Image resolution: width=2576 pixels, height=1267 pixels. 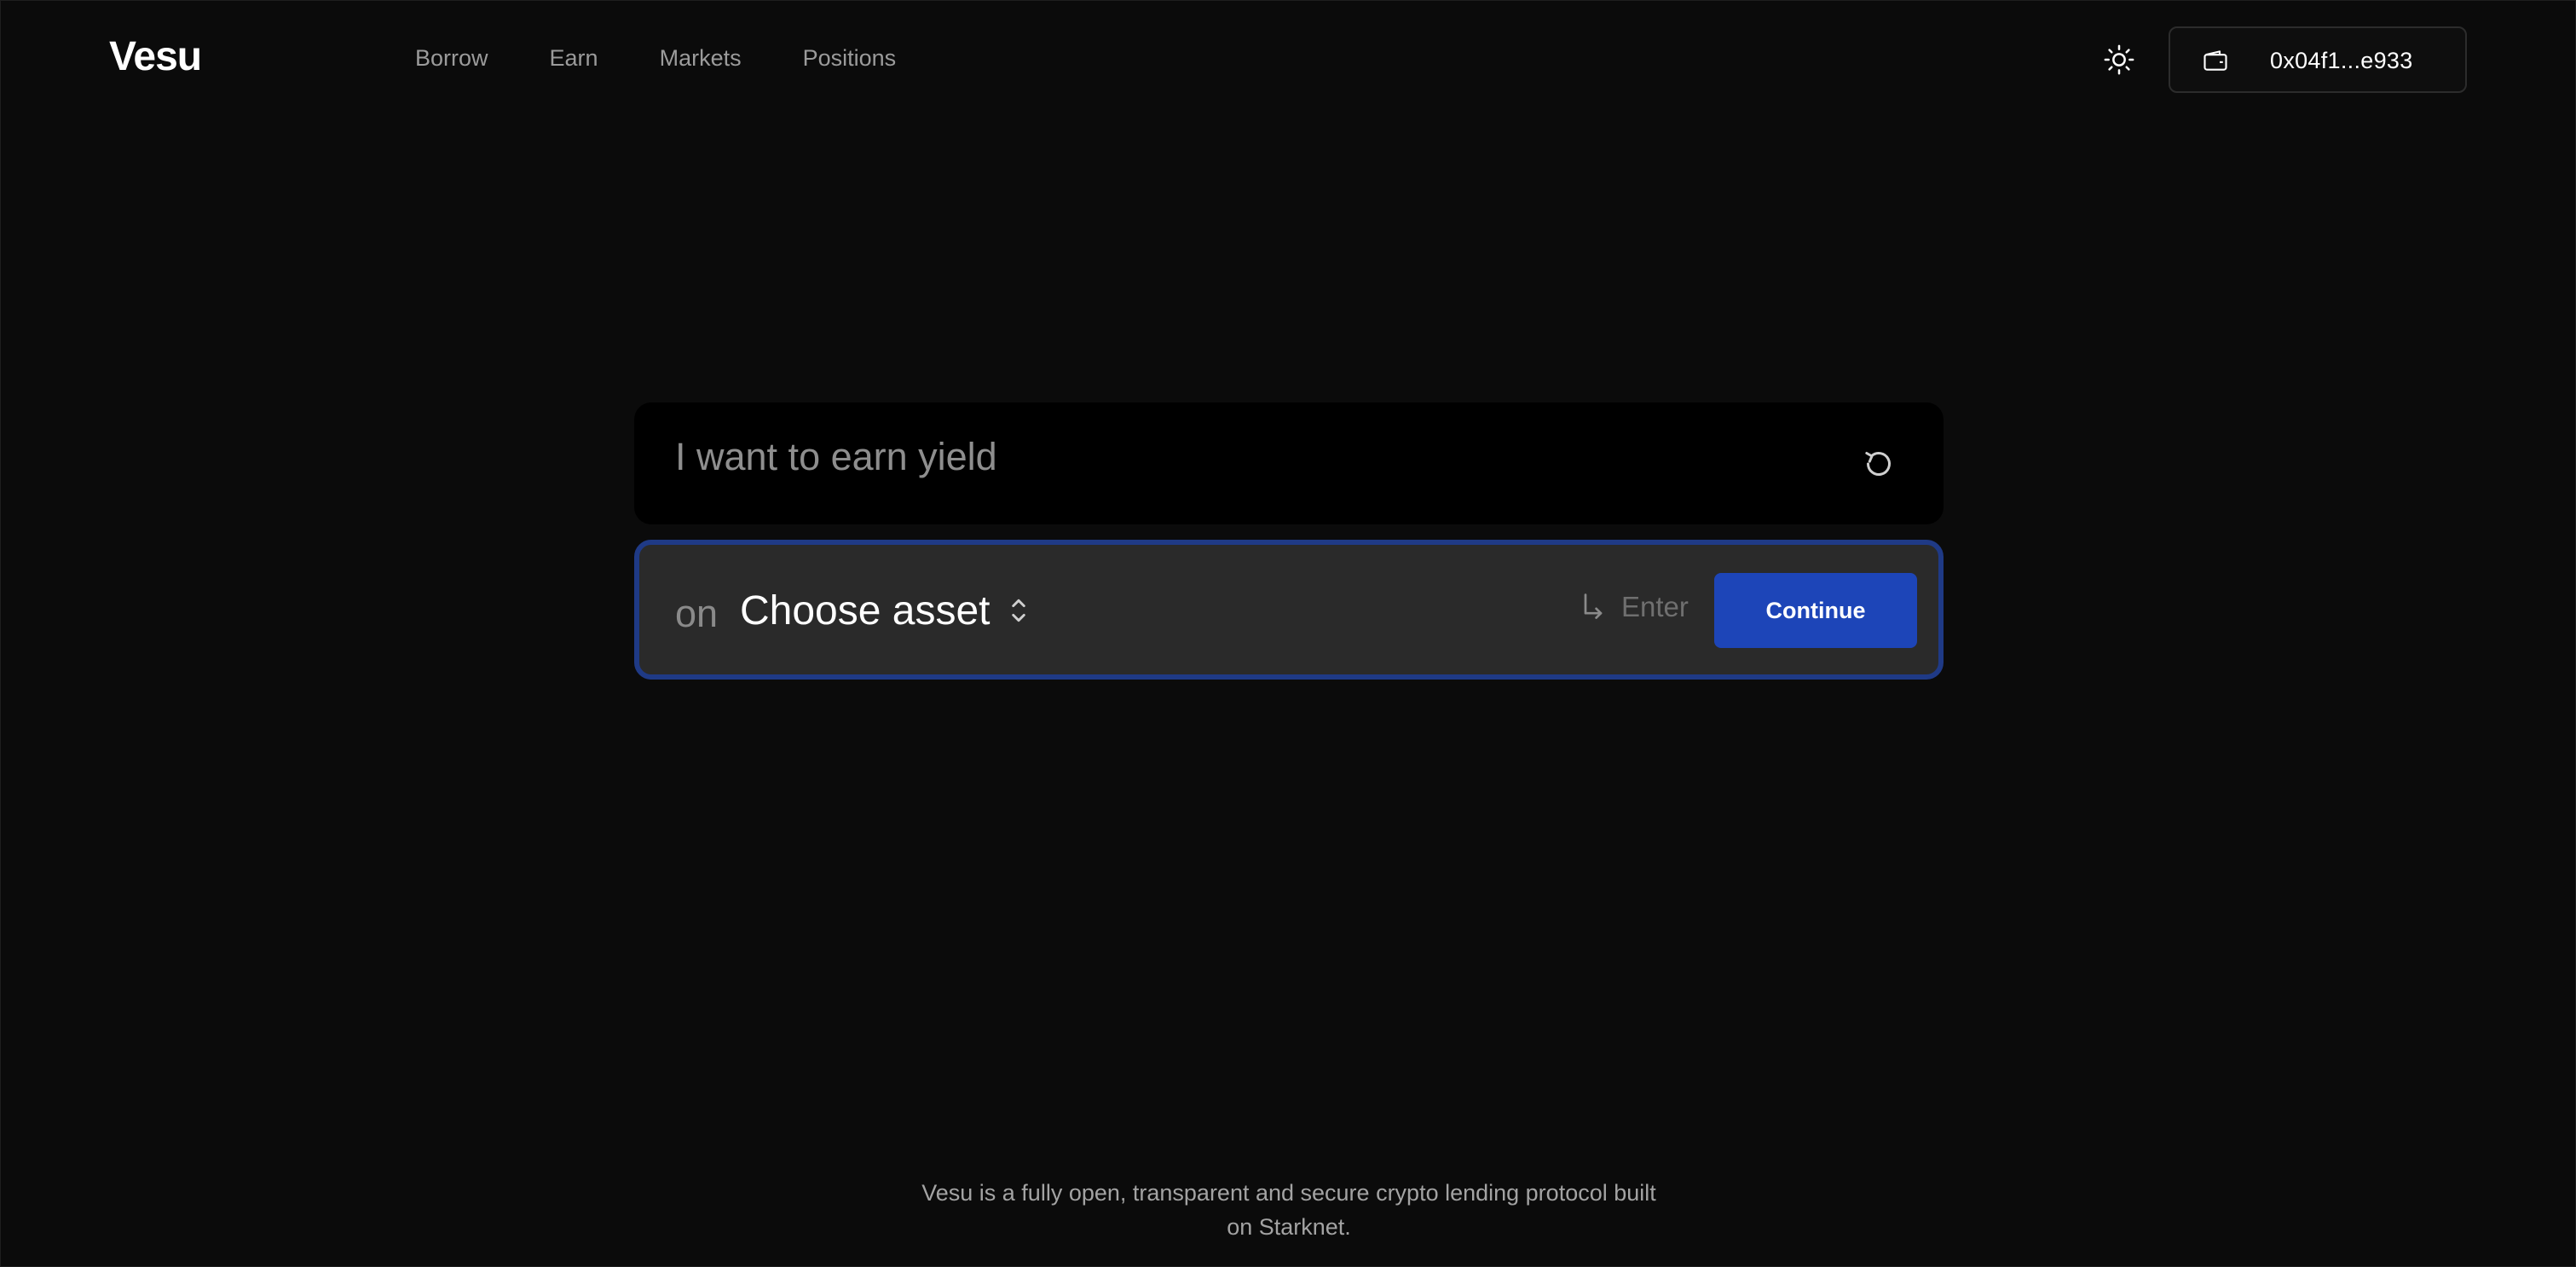 What do you see at coordinates (697, 613) in the screenshot?
I see `asset-prefix: on` at bounding box center [697, 613].